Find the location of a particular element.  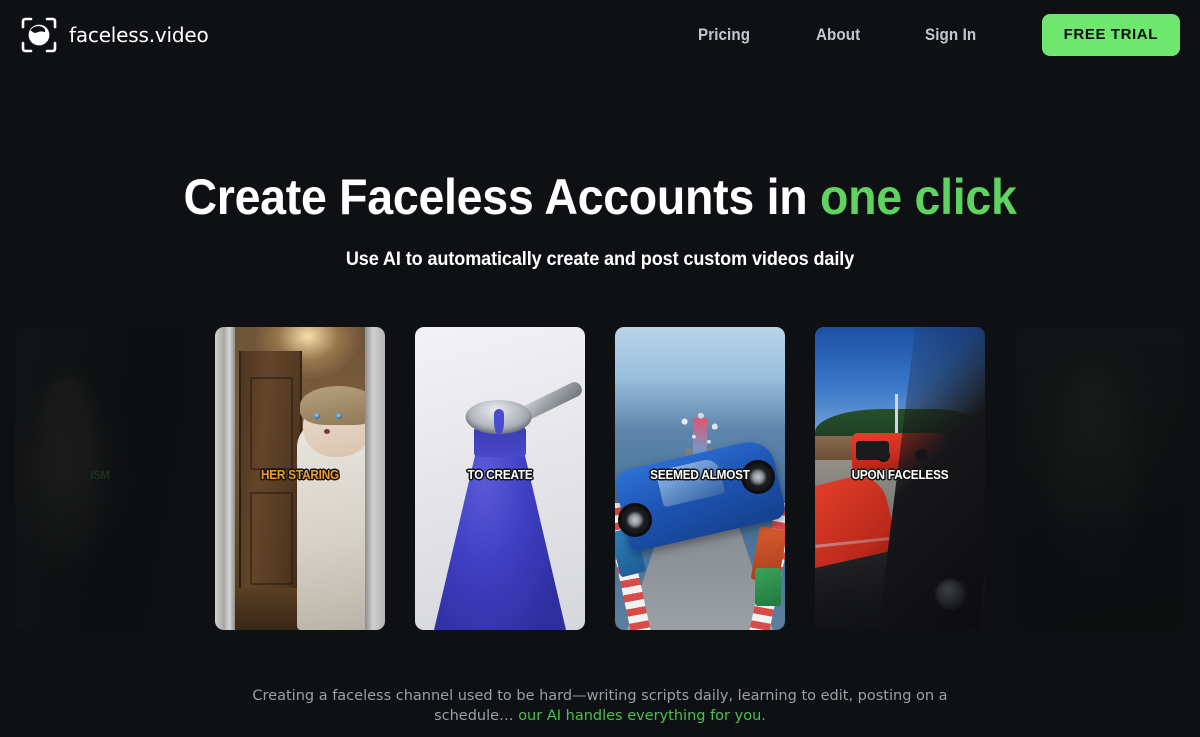

nav-link-about: About is located at coordinates (838, 35).